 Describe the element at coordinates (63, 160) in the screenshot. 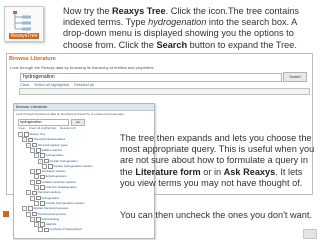

I see `tree-node-label: transfer hydrogenation` at that location.